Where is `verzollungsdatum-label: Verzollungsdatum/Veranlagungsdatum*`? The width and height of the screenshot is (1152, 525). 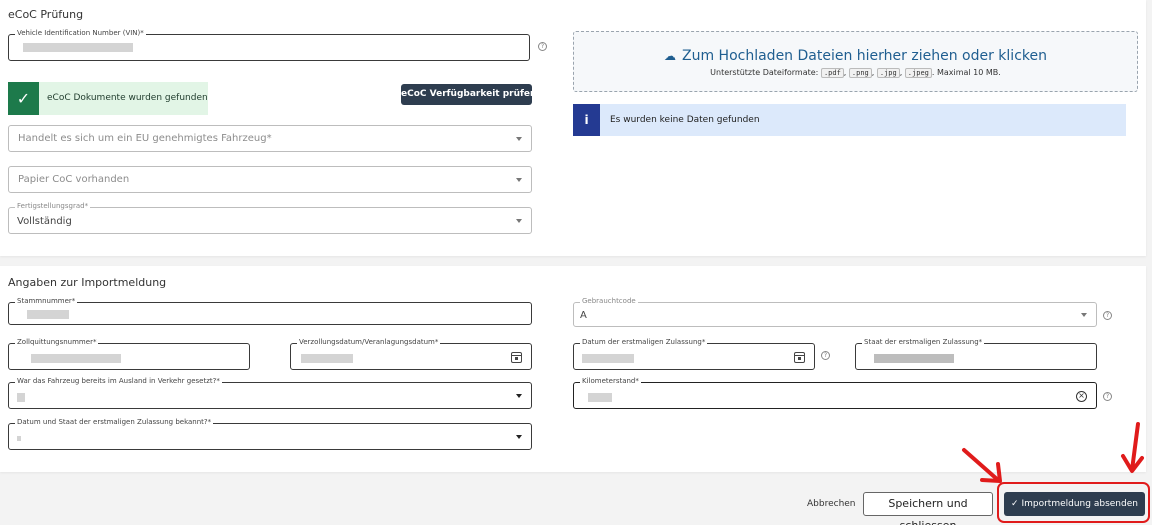
verzollungsdatum-label: Verzollungsdatum/Veranlagungsdatum* is located at coordinates (369, 342).